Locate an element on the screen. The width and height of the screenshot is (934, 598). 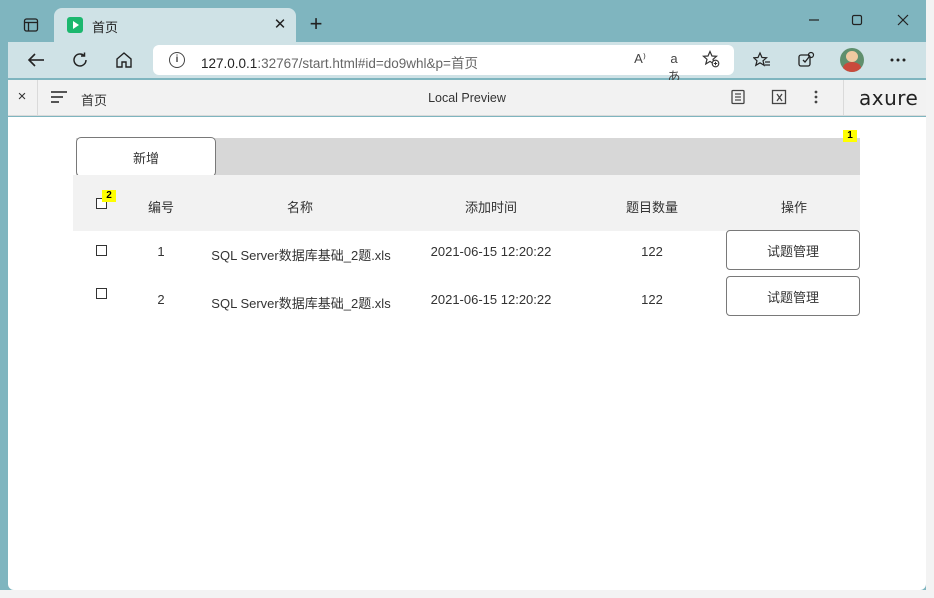
home-icon is located at coordinates (124, 60).